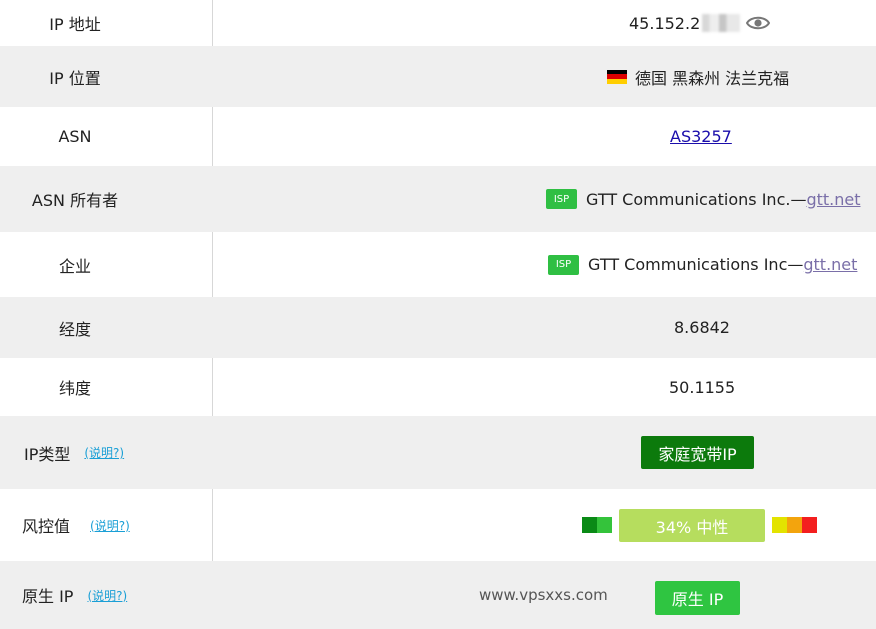 This screenshot has height=629, width=876. I want to click on risk-label-group: 风控值 (说明?), so click(65, 525).